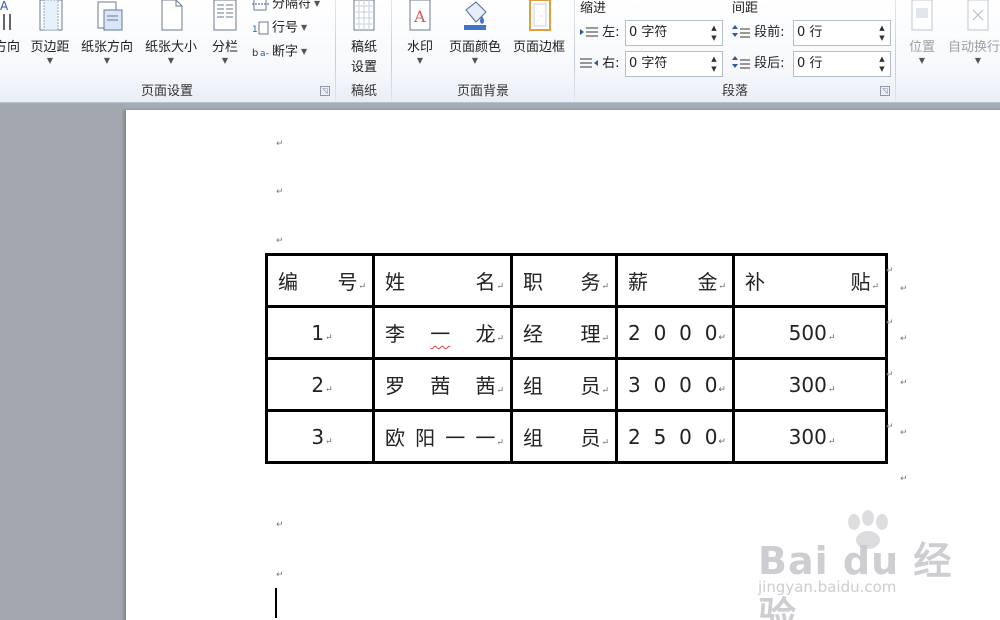 The height and width of the screenshot is (620, 1000). What do you see at coordinates (285, 28) in the screenshot?
I see `line-numbers-label: 行号` at bounding box center [285, 28].